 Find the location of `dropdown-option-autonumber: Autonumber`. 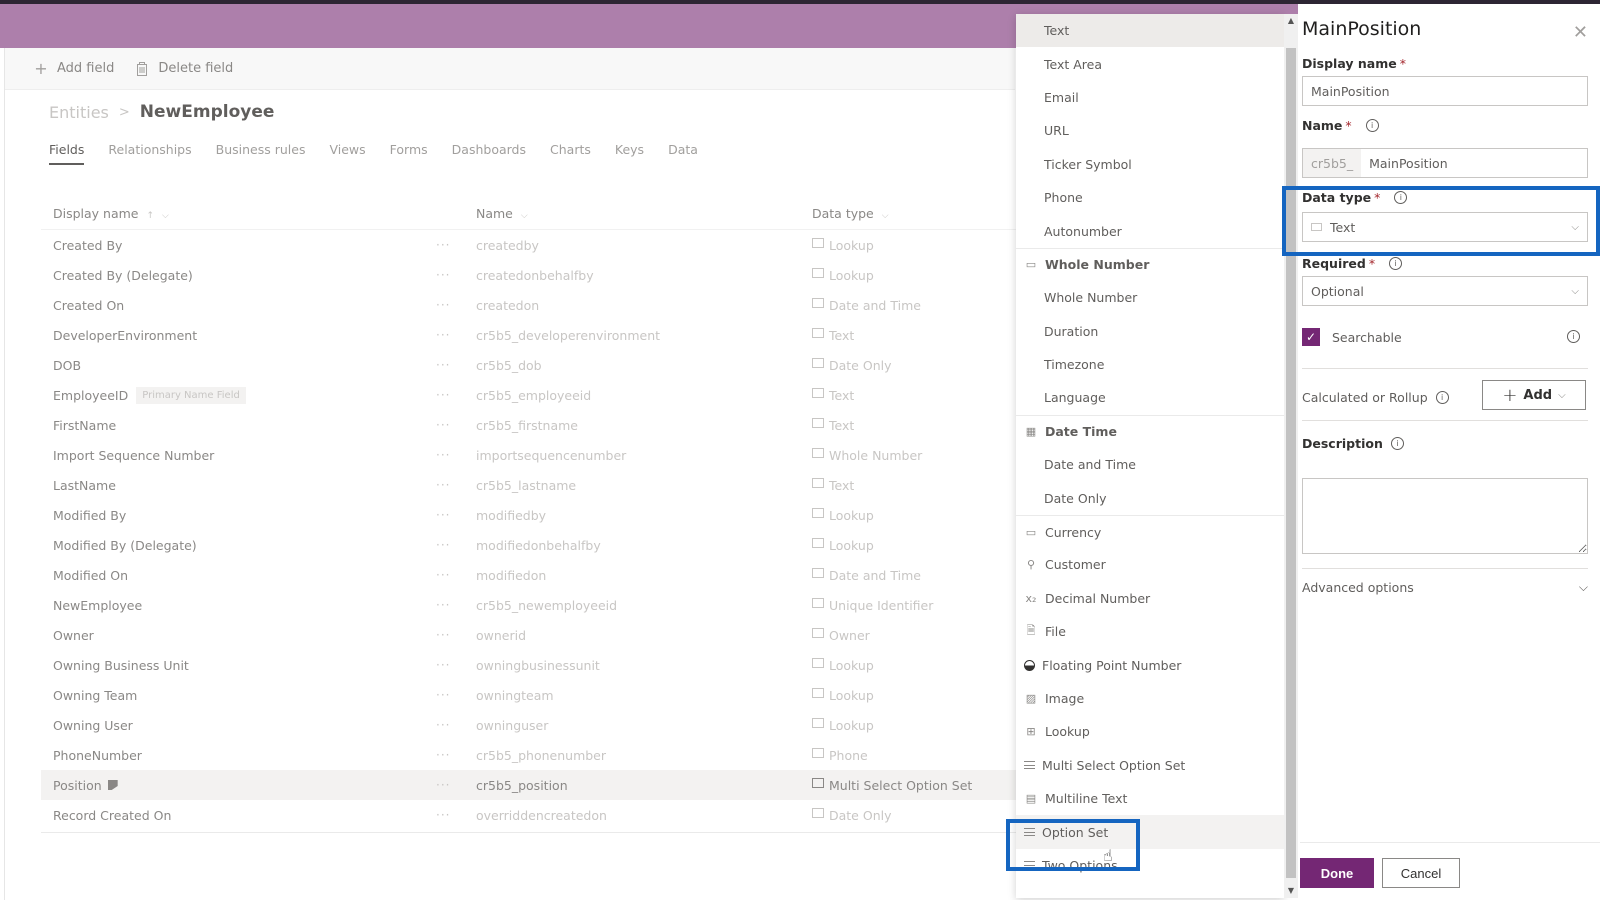

dropdown-option-autonumber: Autonumber is located at coordinates (1150, 230).